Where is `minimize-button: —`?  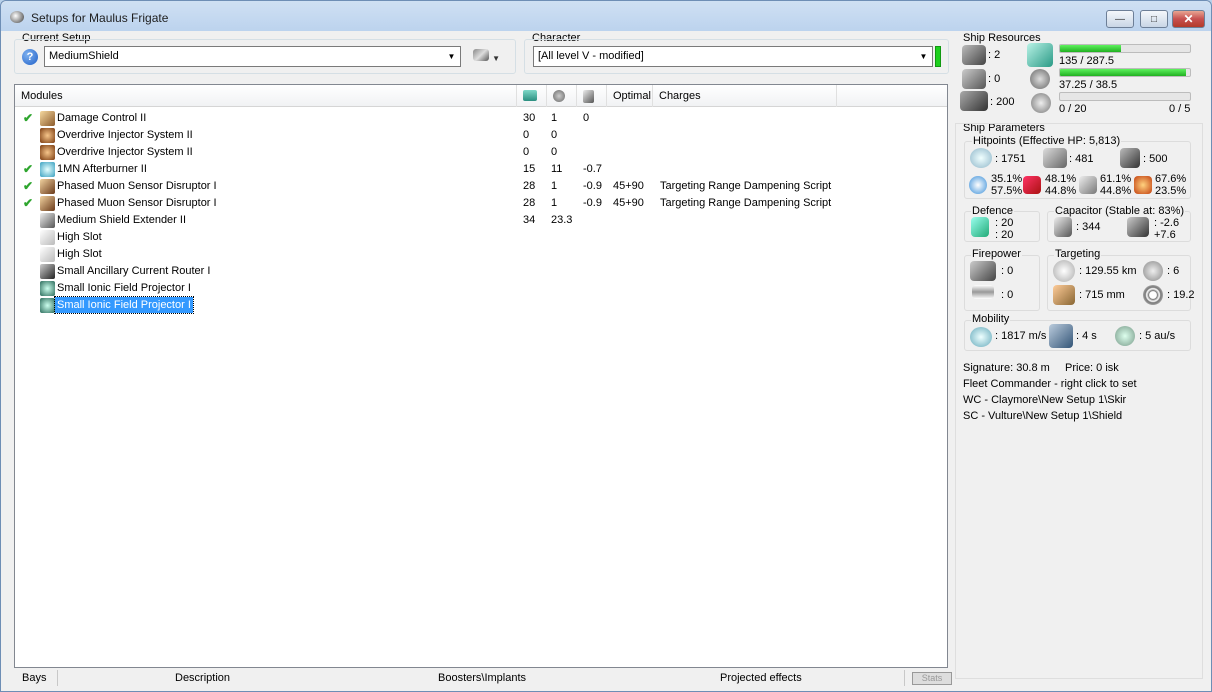
minimize-button: — is located at coordinates (1120, 19).